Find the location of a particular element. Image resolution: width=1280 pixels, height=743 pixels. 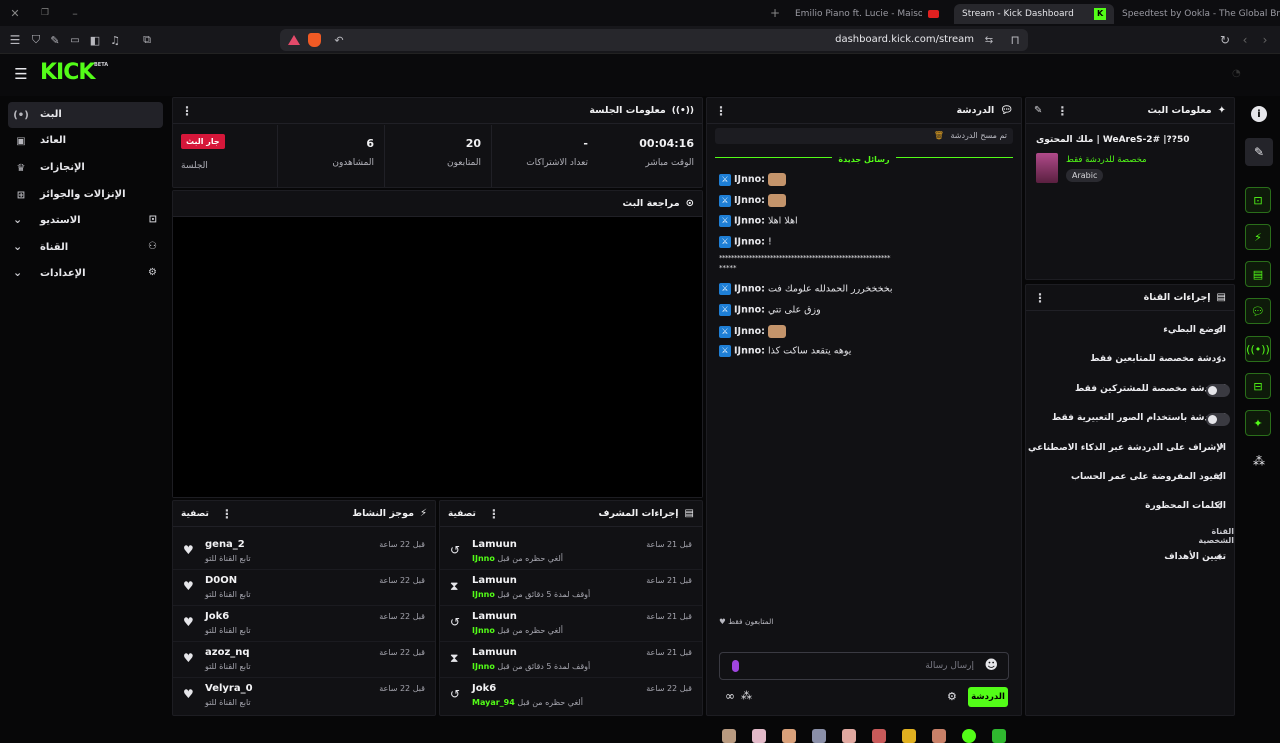

rail-chat-icon: 💬︎ is located at coordinates (1258, 311).